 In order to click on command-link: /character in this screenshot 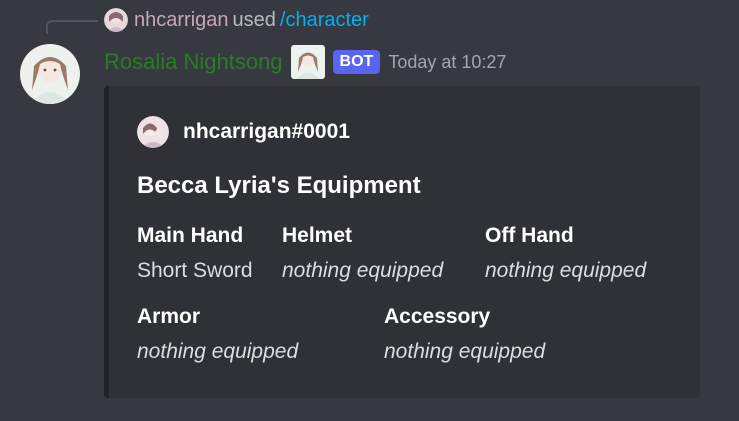, I will do `click(324, 20)`.